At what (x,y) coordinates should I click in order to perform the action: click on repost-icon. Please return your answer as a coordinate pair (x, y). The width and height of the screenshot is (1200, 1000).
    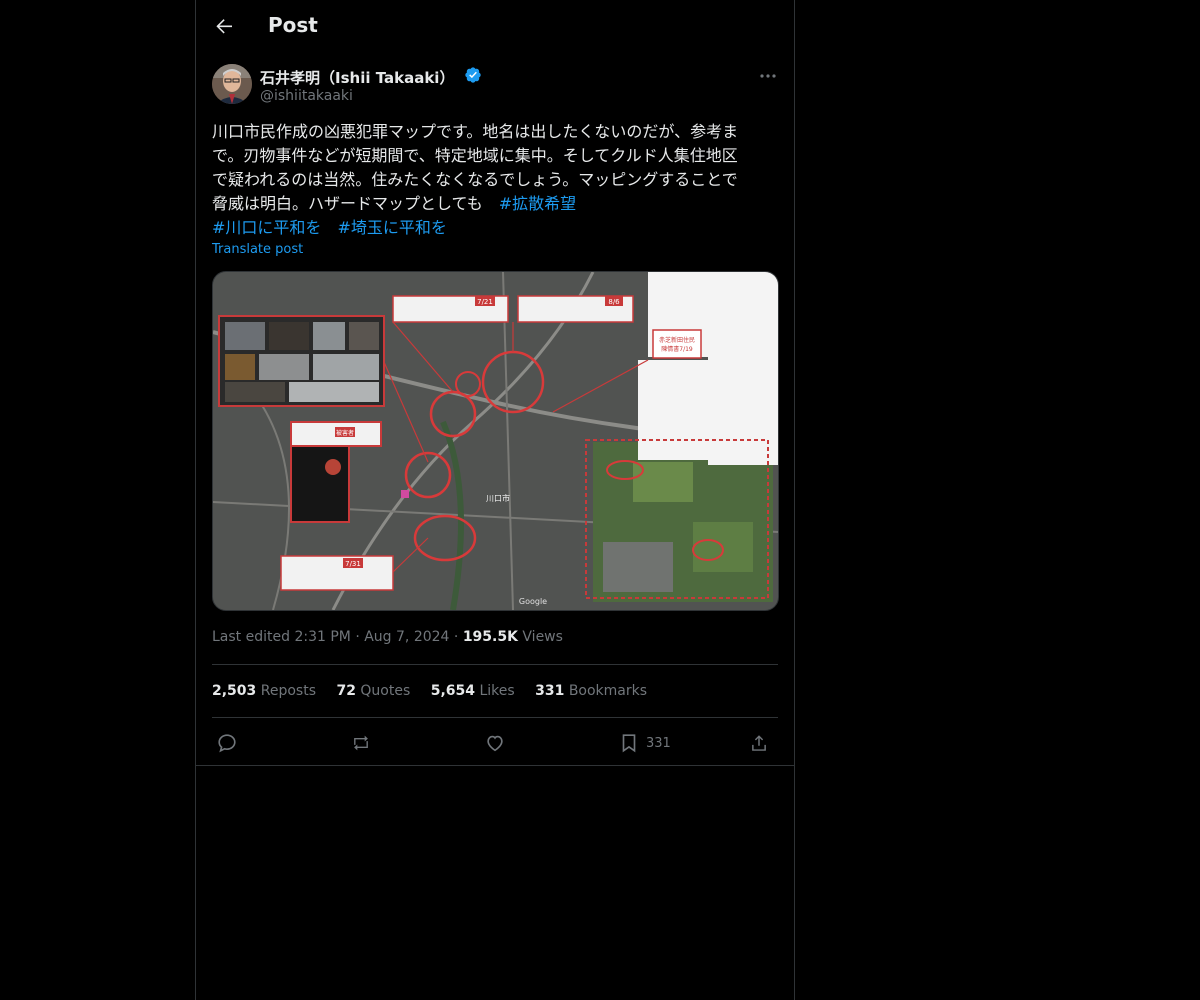
    Looking at the image, I should click on (361, 743).